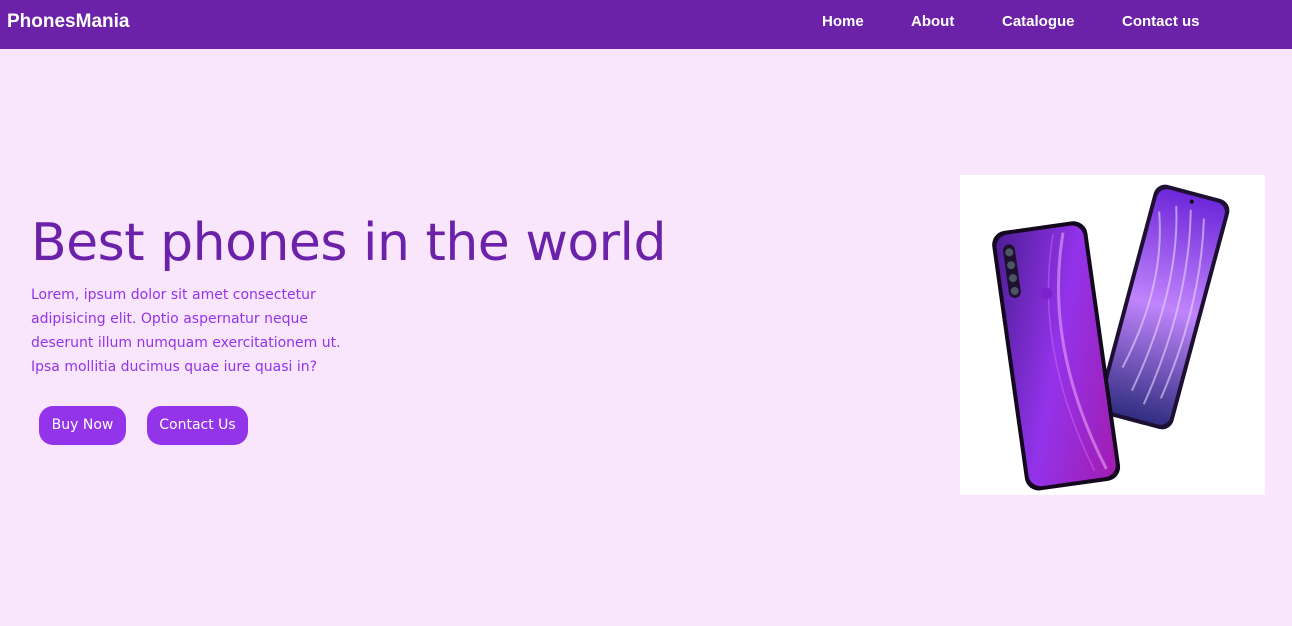 The width and height of the screenshot is (1292, 626). I want to click on smartphones-image, so click(1112, 335).